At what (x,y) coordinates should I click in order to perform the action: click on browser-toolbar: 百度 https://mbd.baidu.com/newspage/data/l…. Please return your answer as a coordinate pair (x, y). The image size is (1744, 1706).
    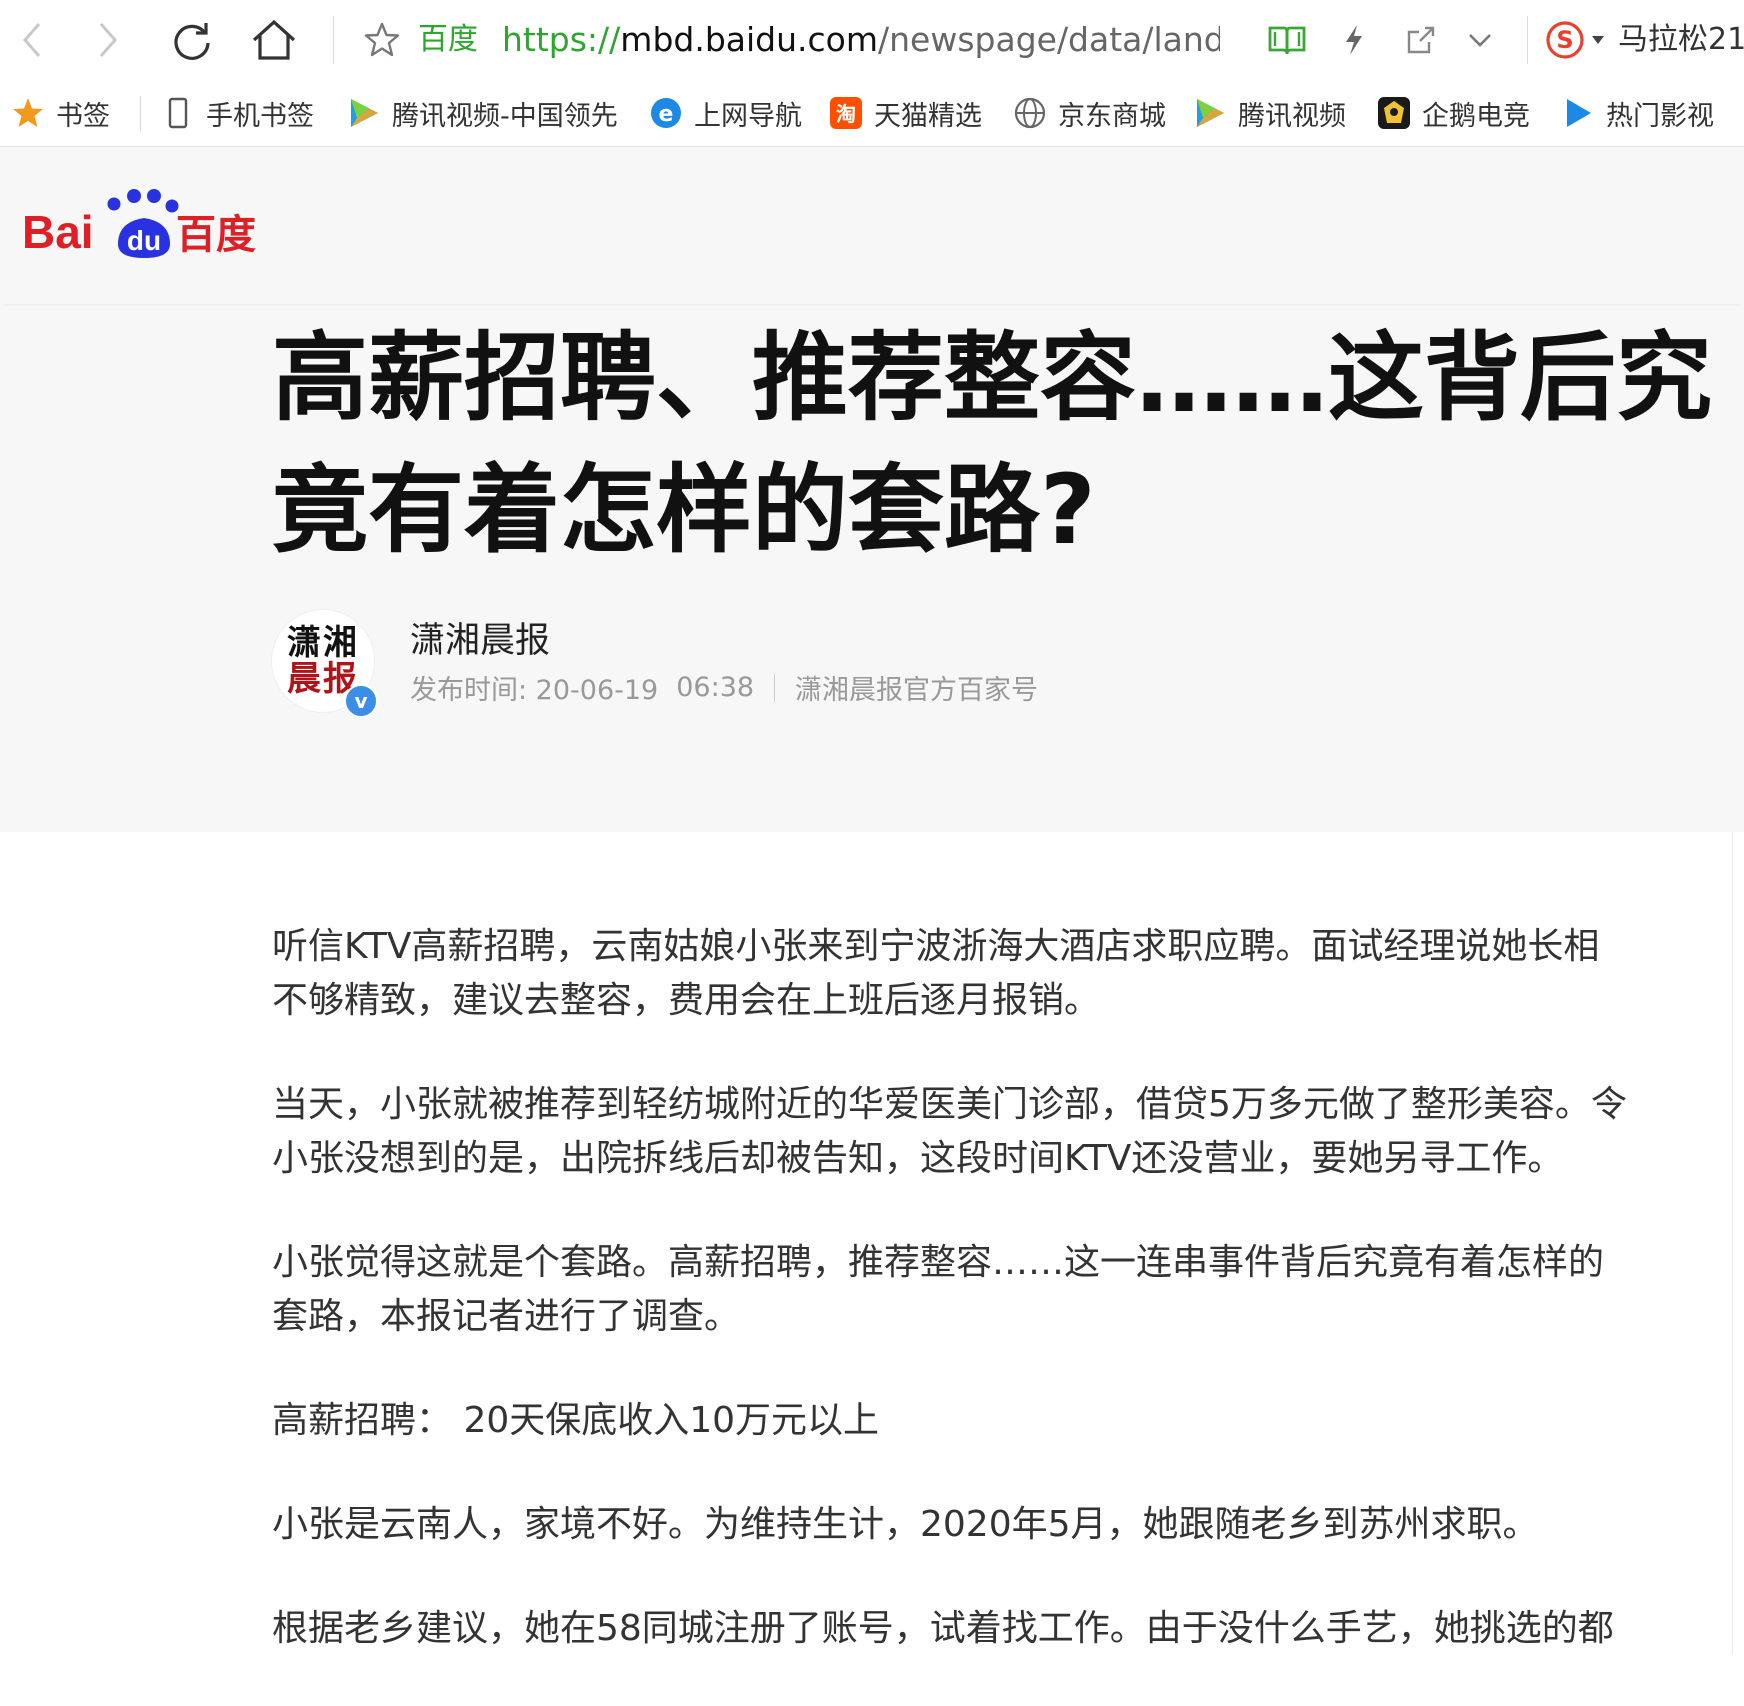
    Looking at the image, I should click on (872, 40).